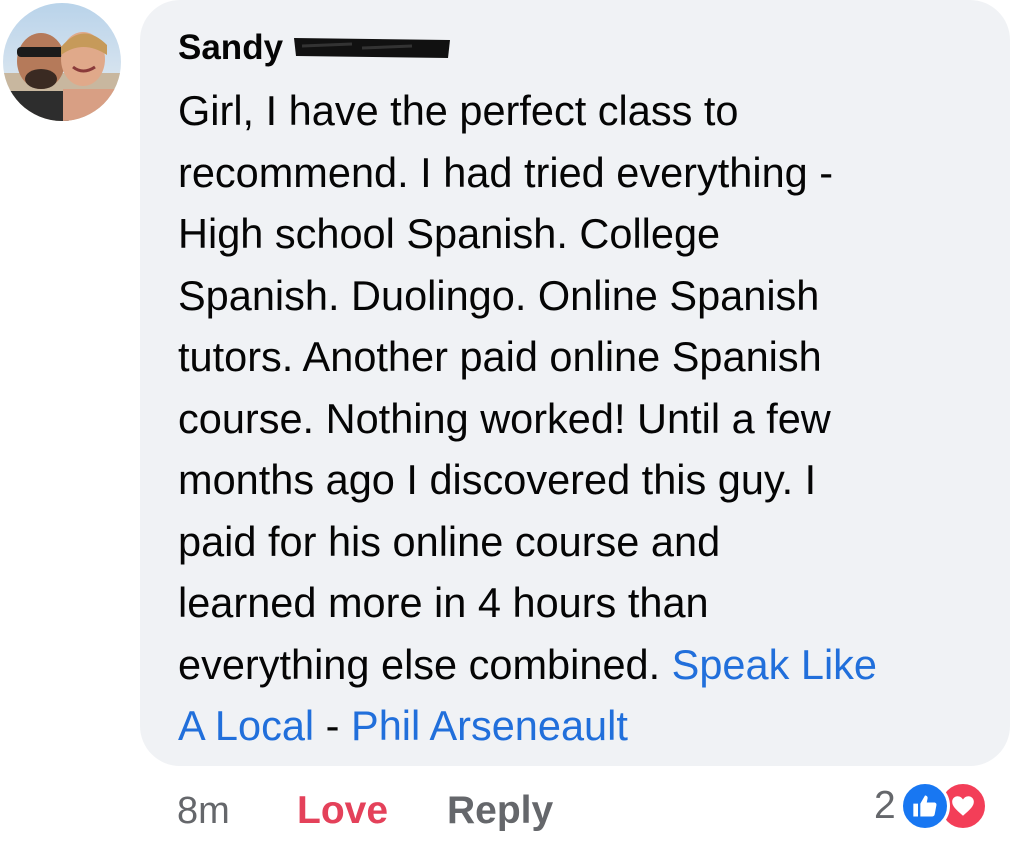 This screenshot has height=845, width=1018. I want to click on comment-actions: 8m Love Reply, so click(365, 811).